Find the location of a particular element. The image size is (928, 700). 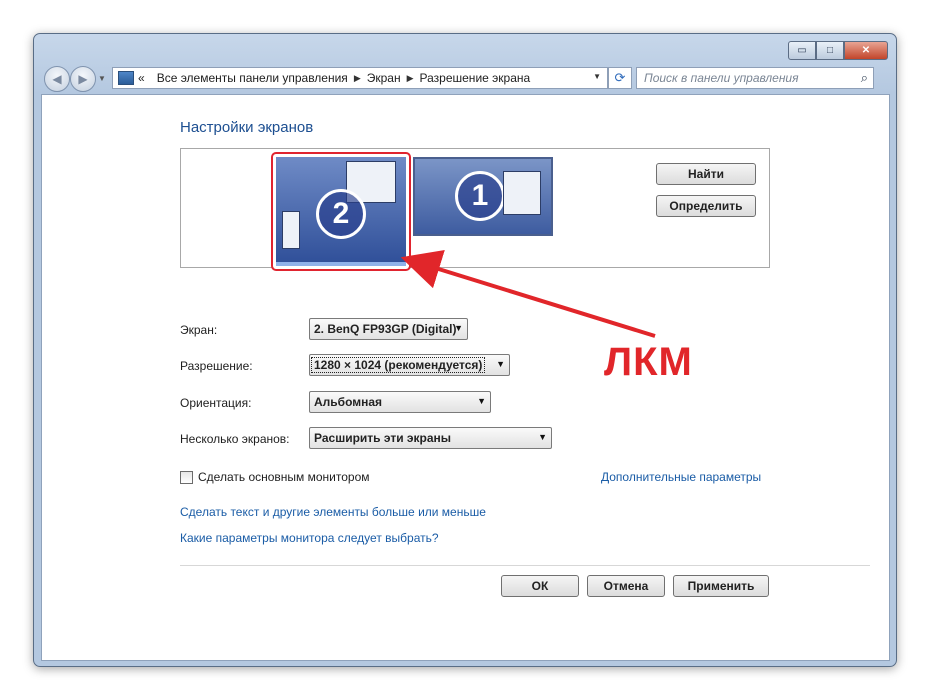

annotation-arrow is located at coordinates (528, 293).